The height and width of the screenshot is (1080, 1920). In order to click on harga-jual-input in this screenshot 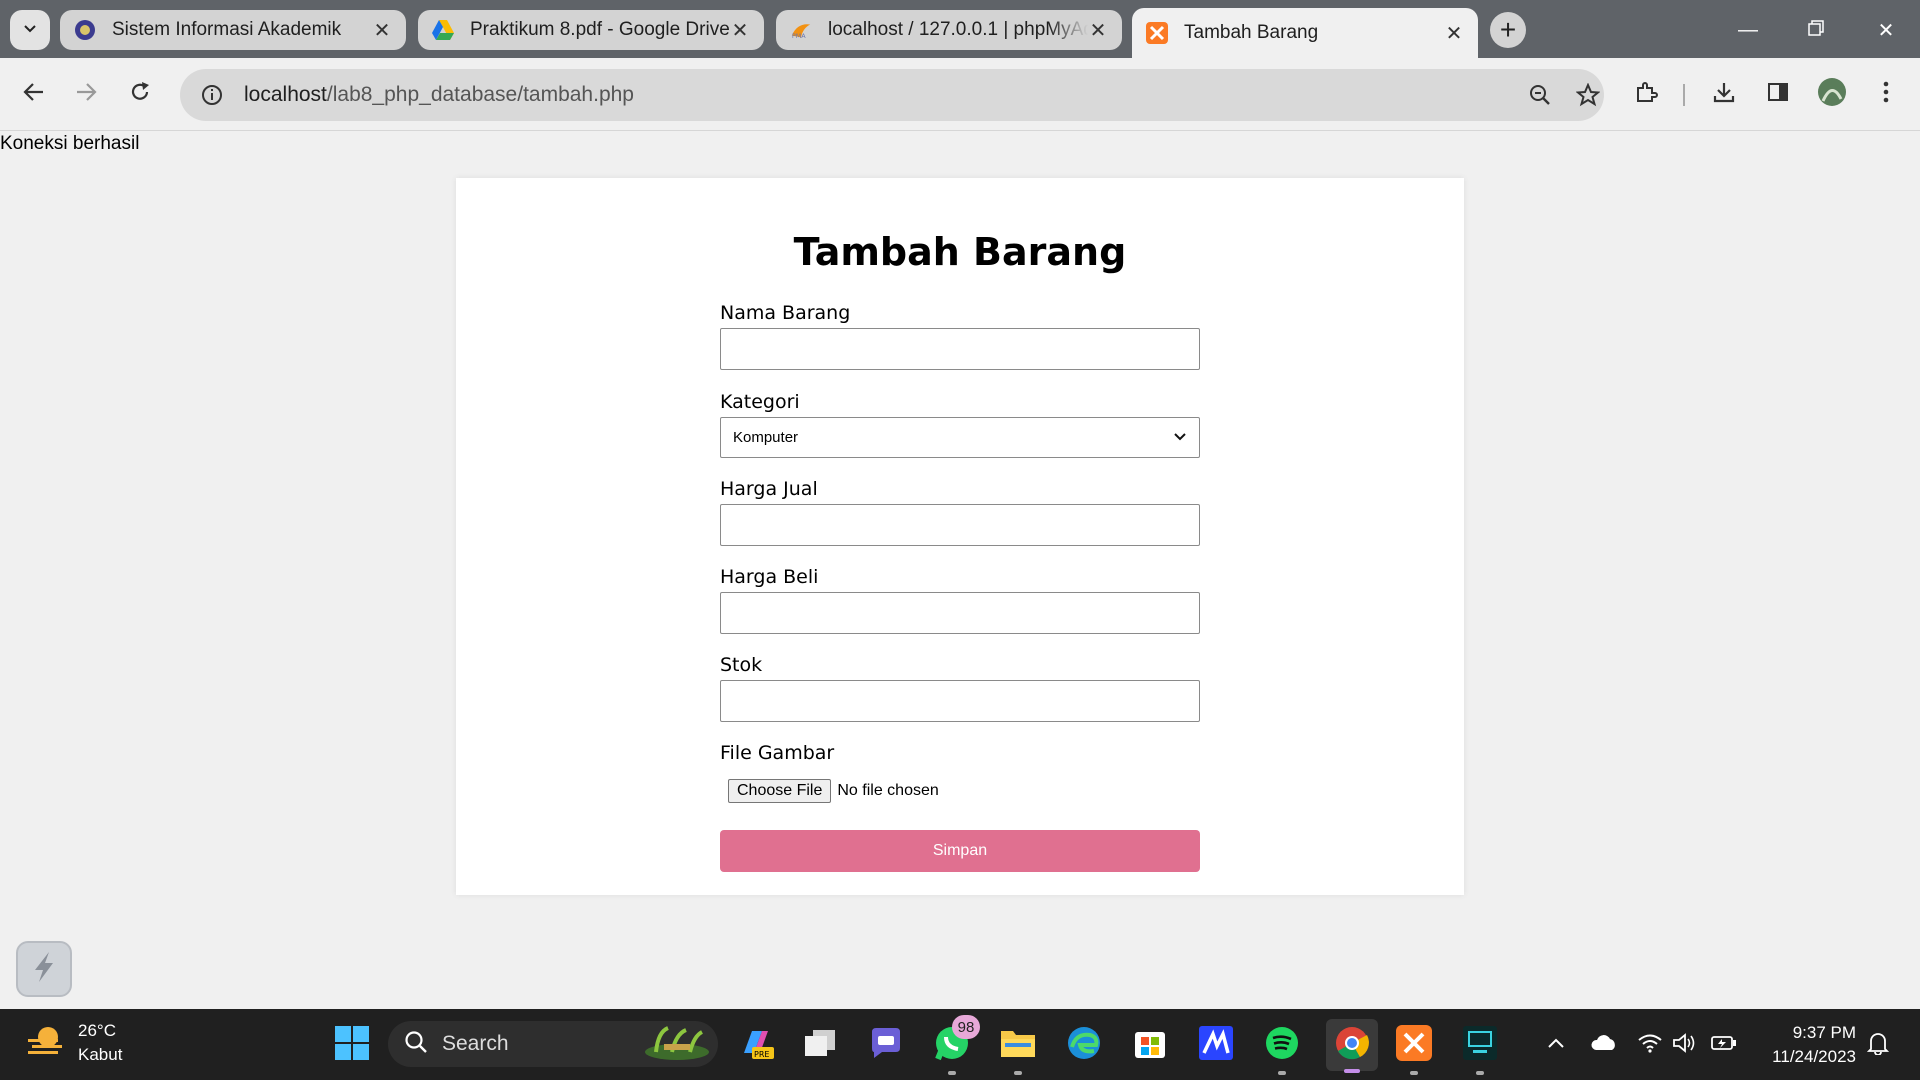, I will do `click(960, 525)`.